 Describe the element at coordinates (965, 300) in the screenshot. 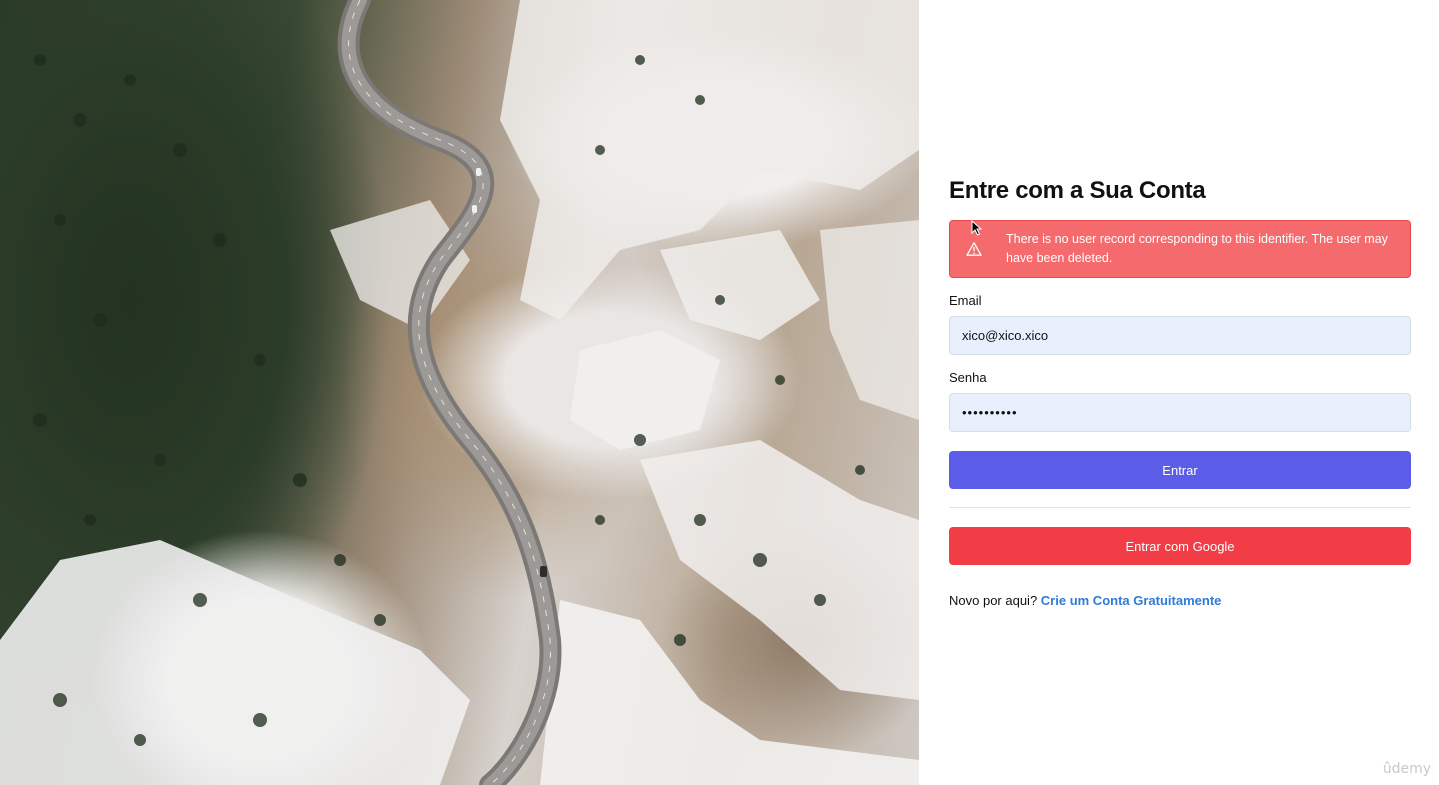

I see `email-label: Email` at that location.